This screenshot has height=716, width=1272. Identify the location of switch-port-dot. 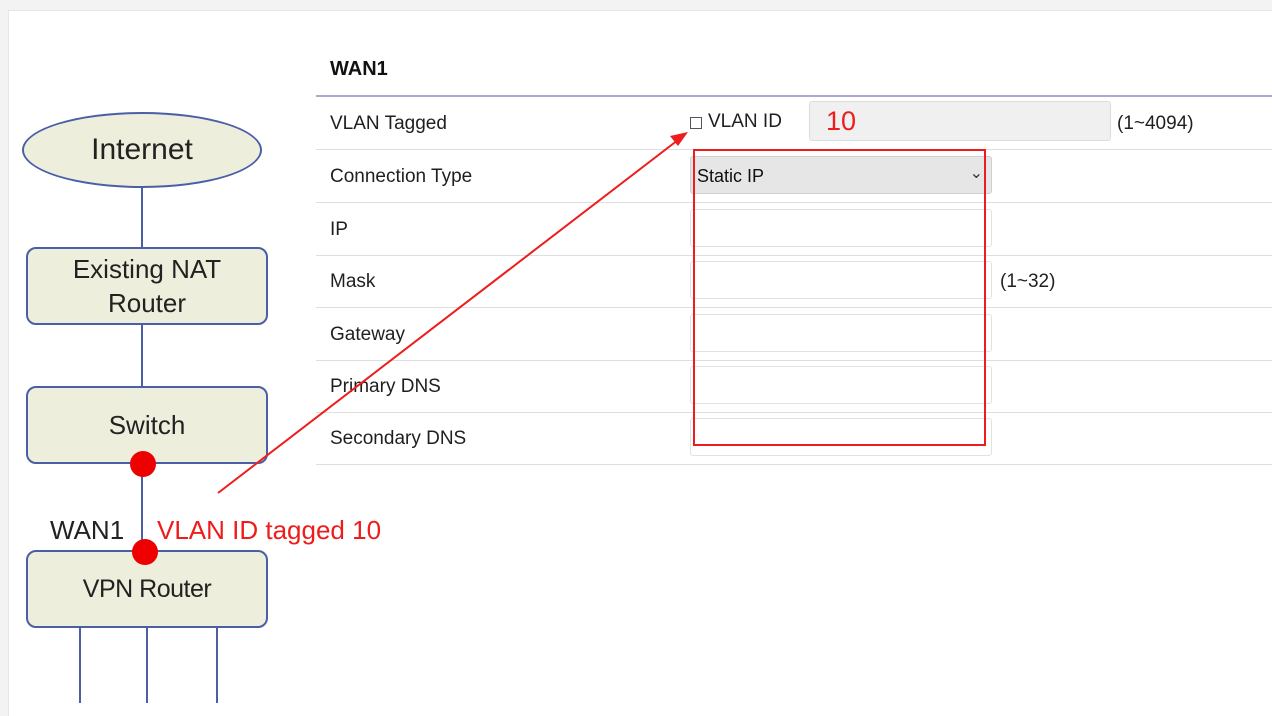
(143, 464).